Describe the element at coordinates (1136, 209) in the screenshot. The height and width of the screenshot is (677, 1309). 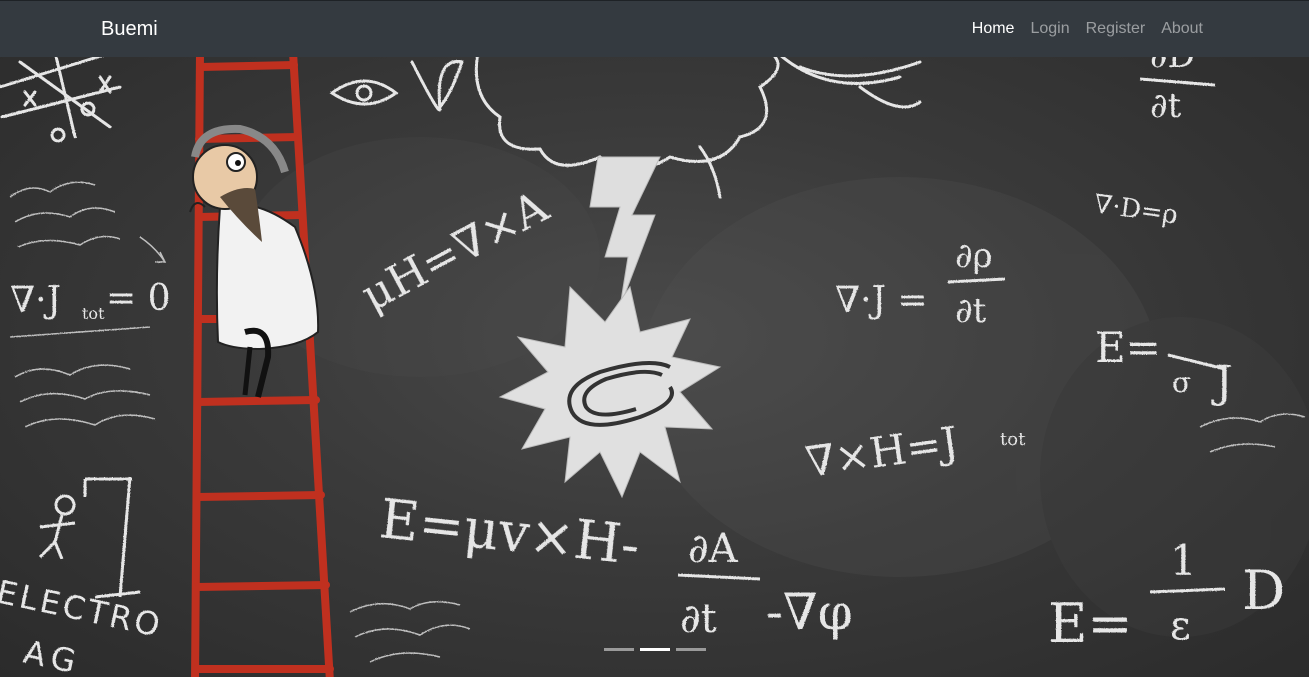
I see `eq-divergence-d: ∇·D=ρ` at that location.